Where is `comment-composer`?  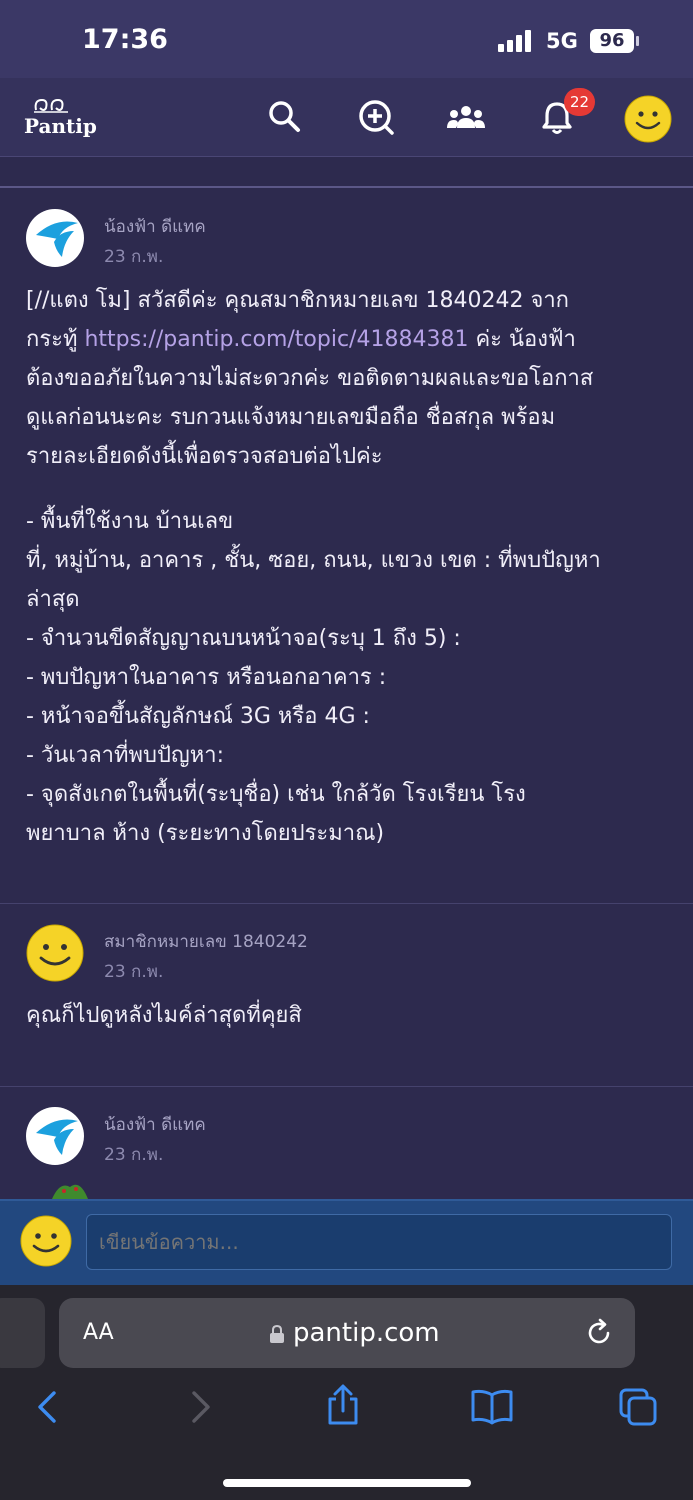 comment-composer is located at coordinates (346, 1243).